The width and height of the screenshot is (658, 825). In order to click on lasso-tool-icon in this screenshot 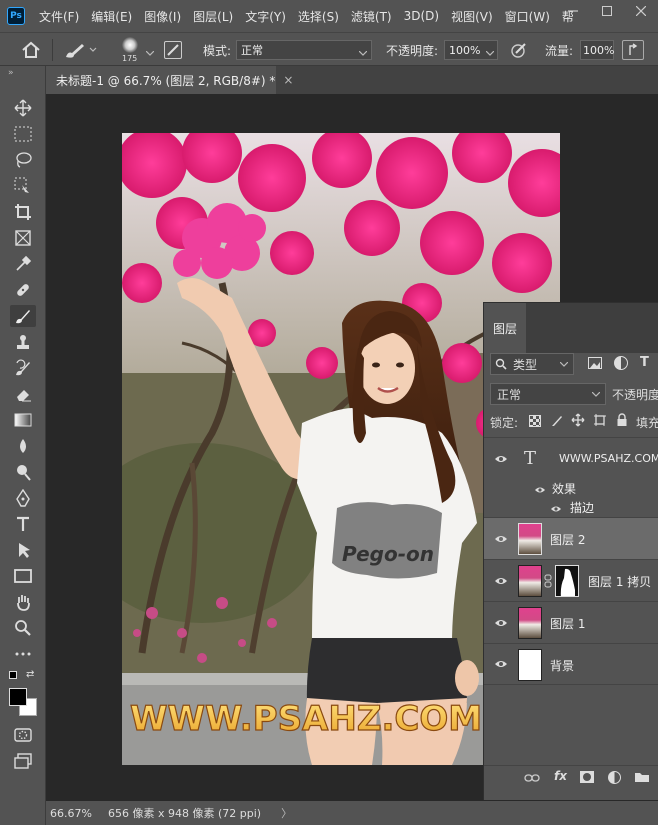, I will do `click(23, 160)`.